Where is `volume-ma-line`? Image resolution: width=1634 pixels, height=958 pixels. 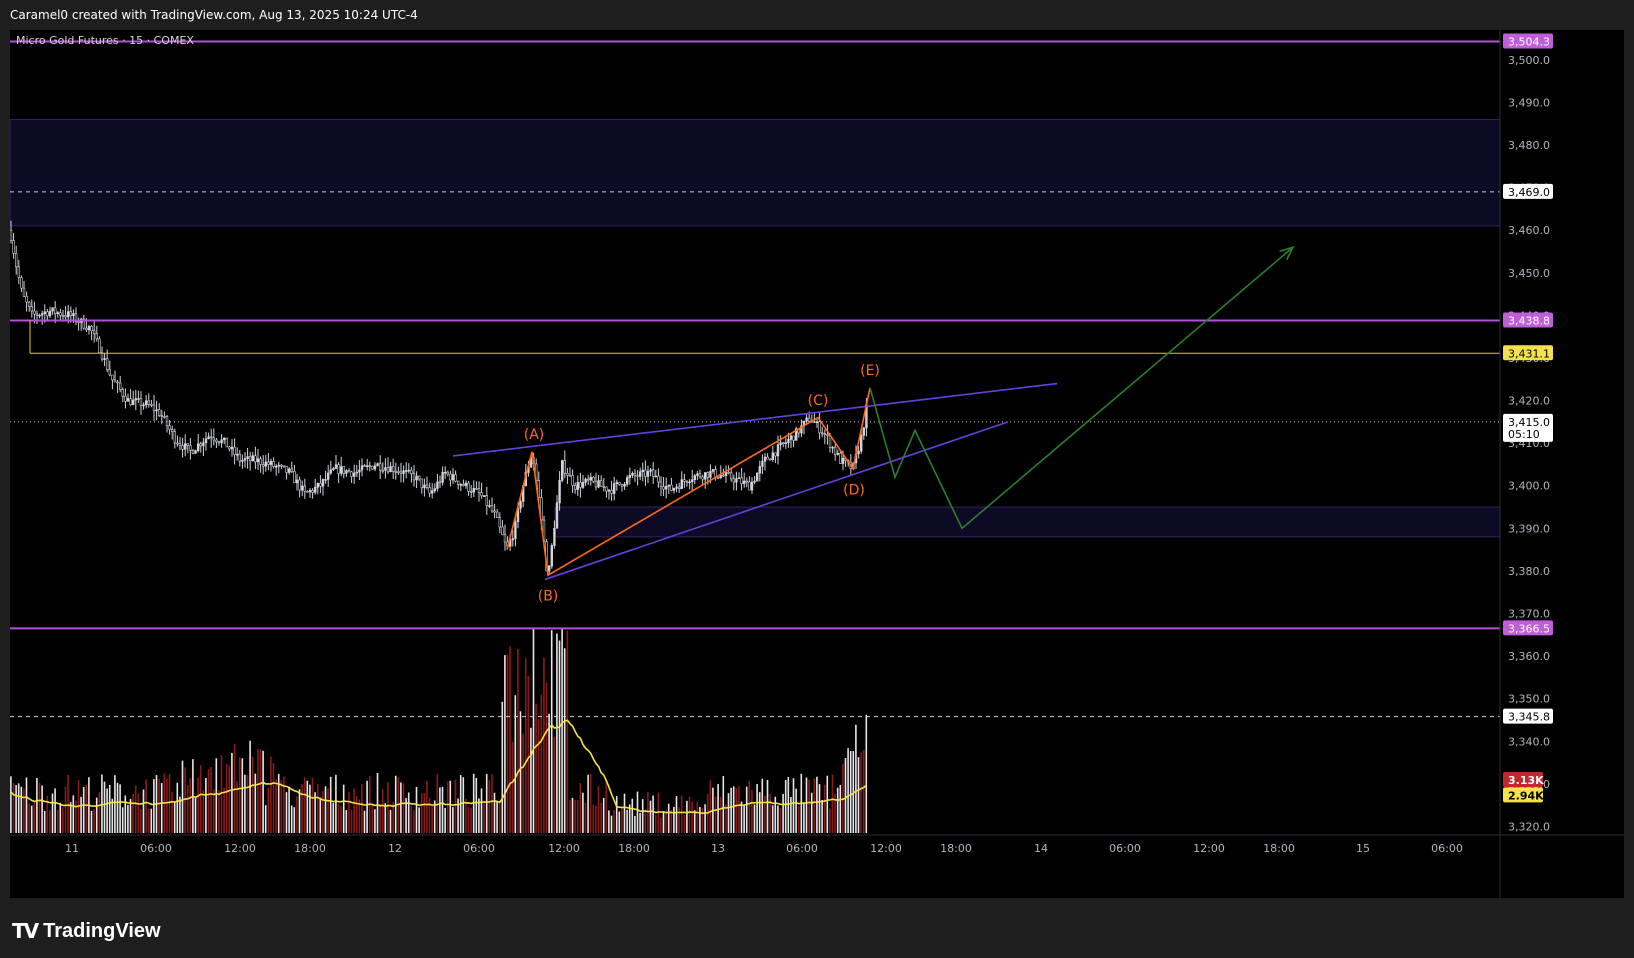
volume-ma-line is located at coordinates (438, 767).